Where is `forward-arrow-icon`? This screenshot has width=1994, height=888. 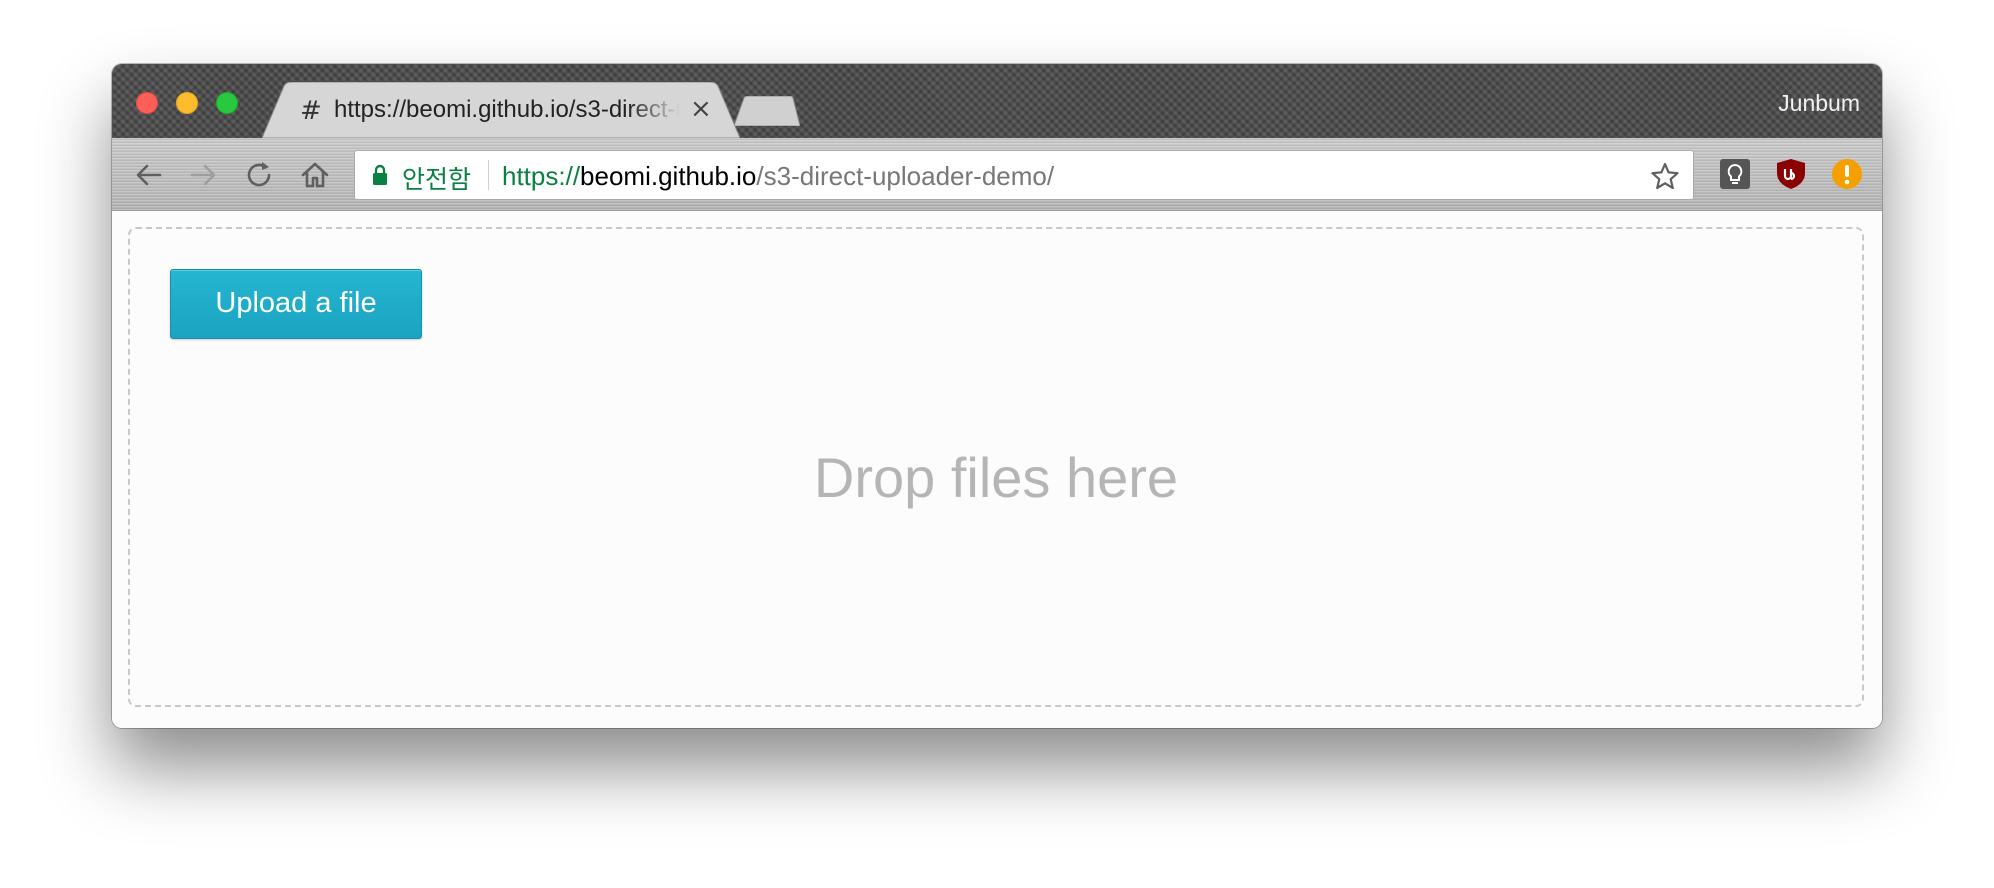 forward-arrow-icon is located at coordinates (203, 175).